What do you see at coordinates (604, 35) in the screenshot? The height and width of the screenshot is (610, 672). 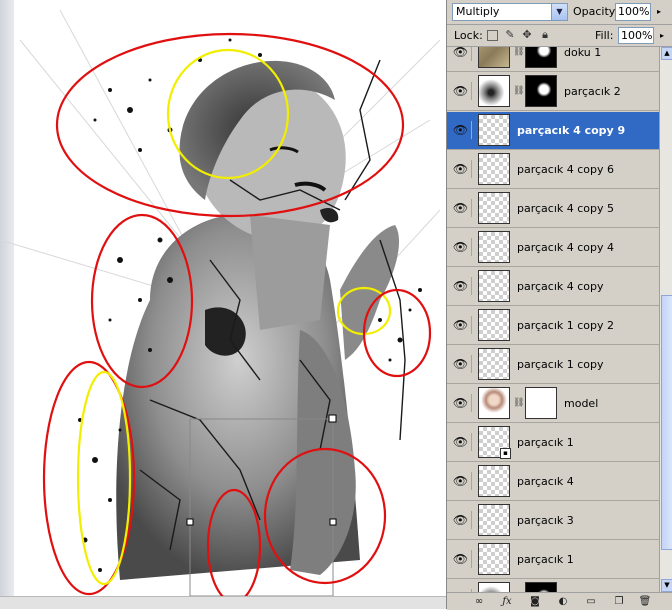 I see `fill-label: Fill:` at bounding box center [604, 35].